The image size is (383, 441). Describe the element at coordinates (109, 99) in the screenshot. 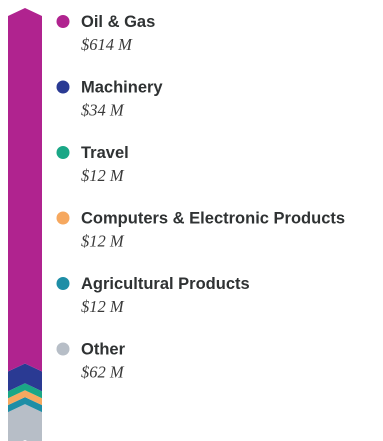

I see `legend-item-machinery: Machinery $34 M` at that location.